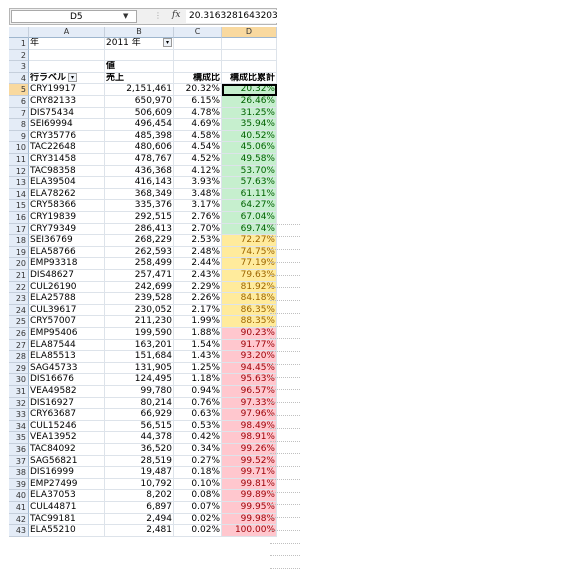 The width and height of the screenshot is (567, 570). I want to click on cell-b: 335,376, so click(139, 206).